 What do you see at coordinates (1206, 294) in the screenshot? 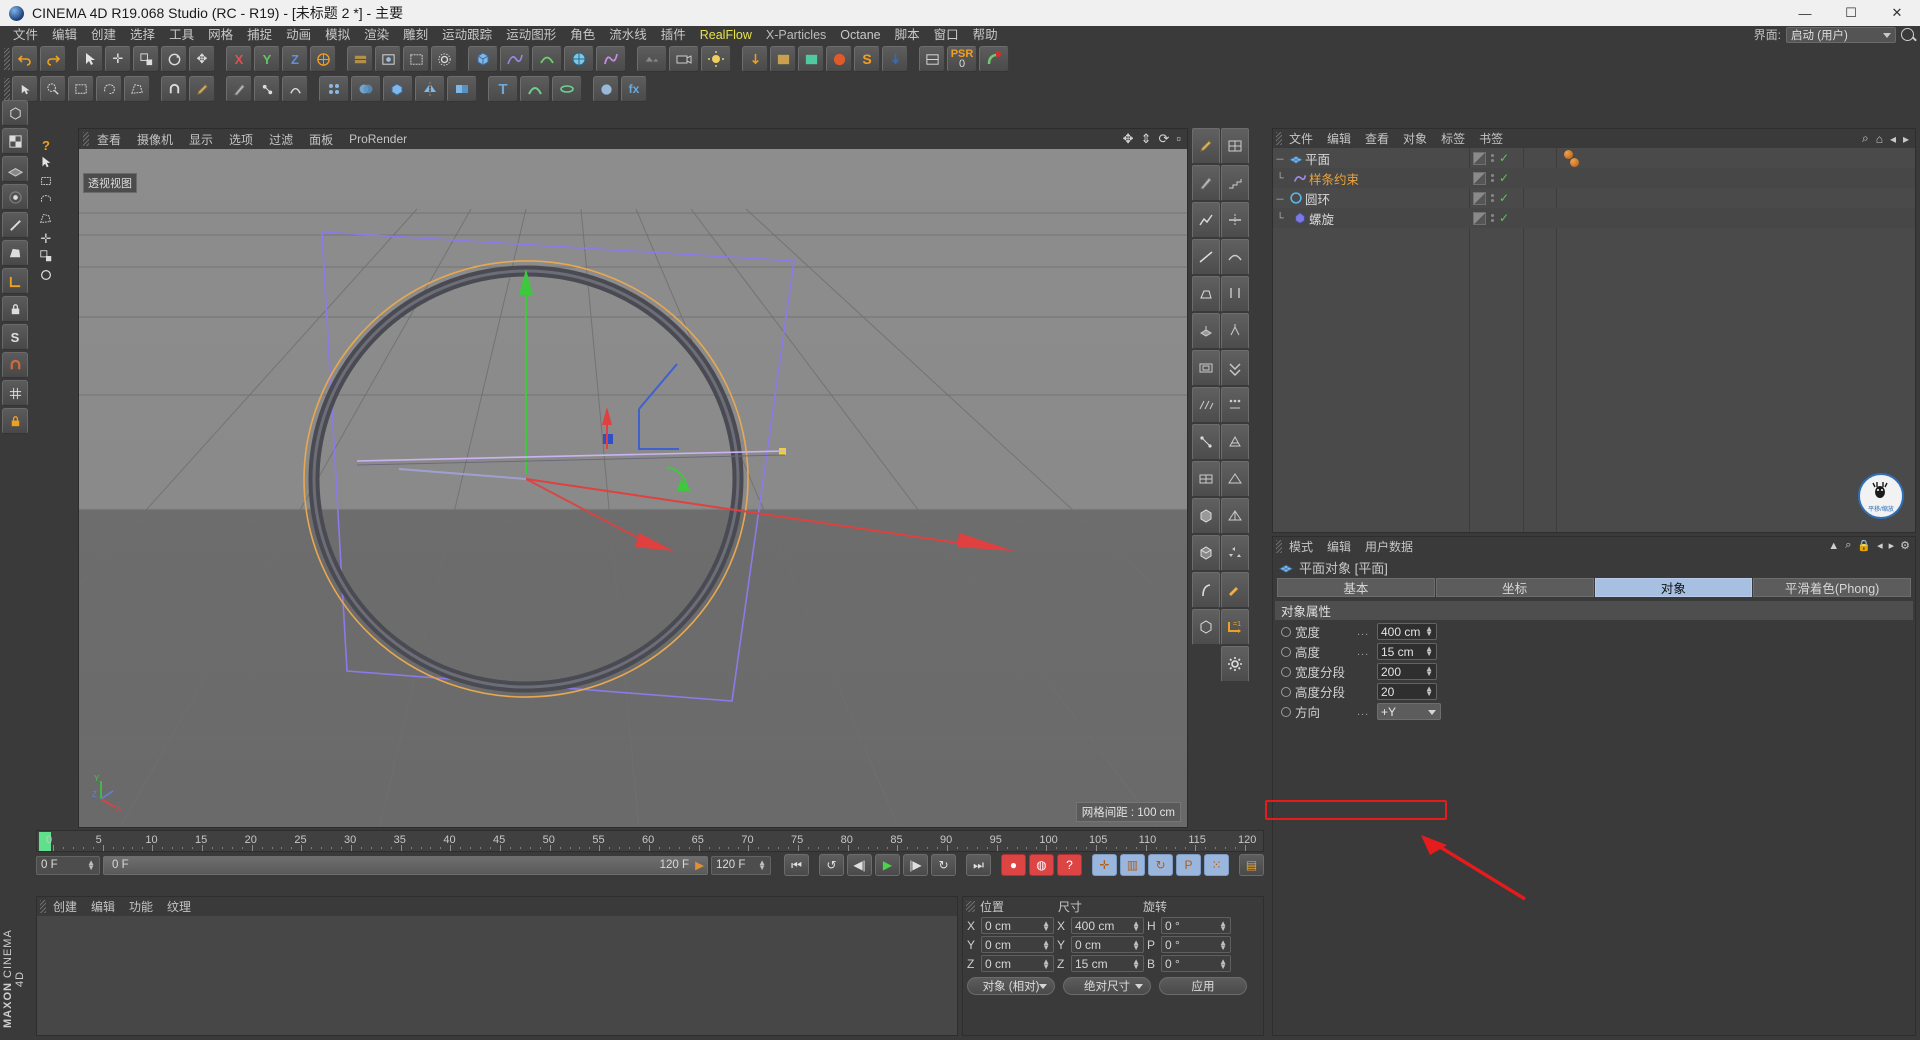
I see `bevel-icon` at bounding box center [1206, 294].